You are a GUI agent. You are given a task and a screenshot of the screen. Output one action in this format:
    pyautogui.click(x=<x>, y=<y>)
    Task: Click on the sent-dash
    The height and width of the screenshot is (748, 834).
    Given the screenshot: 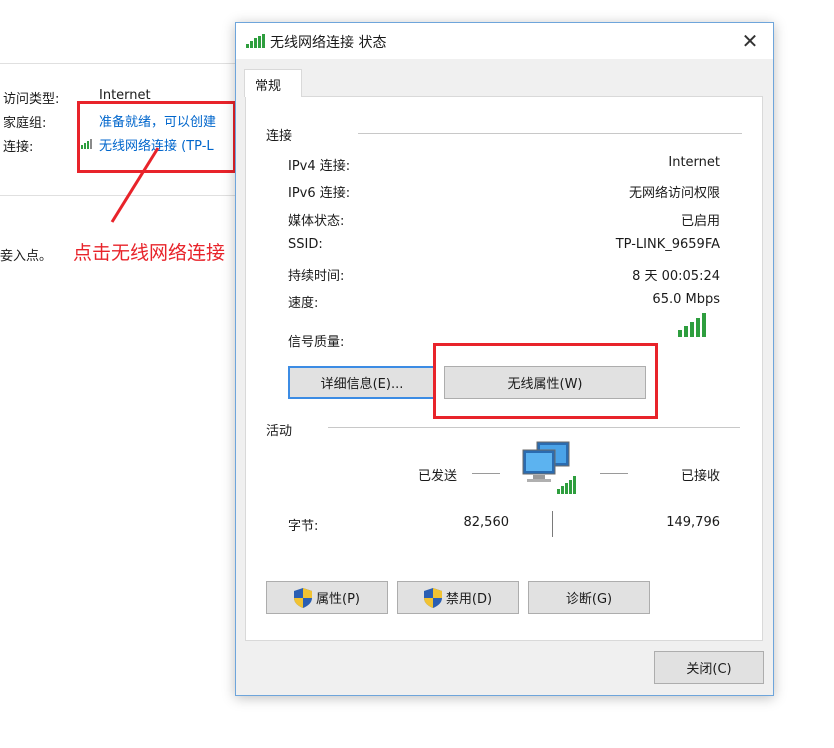 What is the action you would take?
    pyautogui.click(x=486, y=473)
    